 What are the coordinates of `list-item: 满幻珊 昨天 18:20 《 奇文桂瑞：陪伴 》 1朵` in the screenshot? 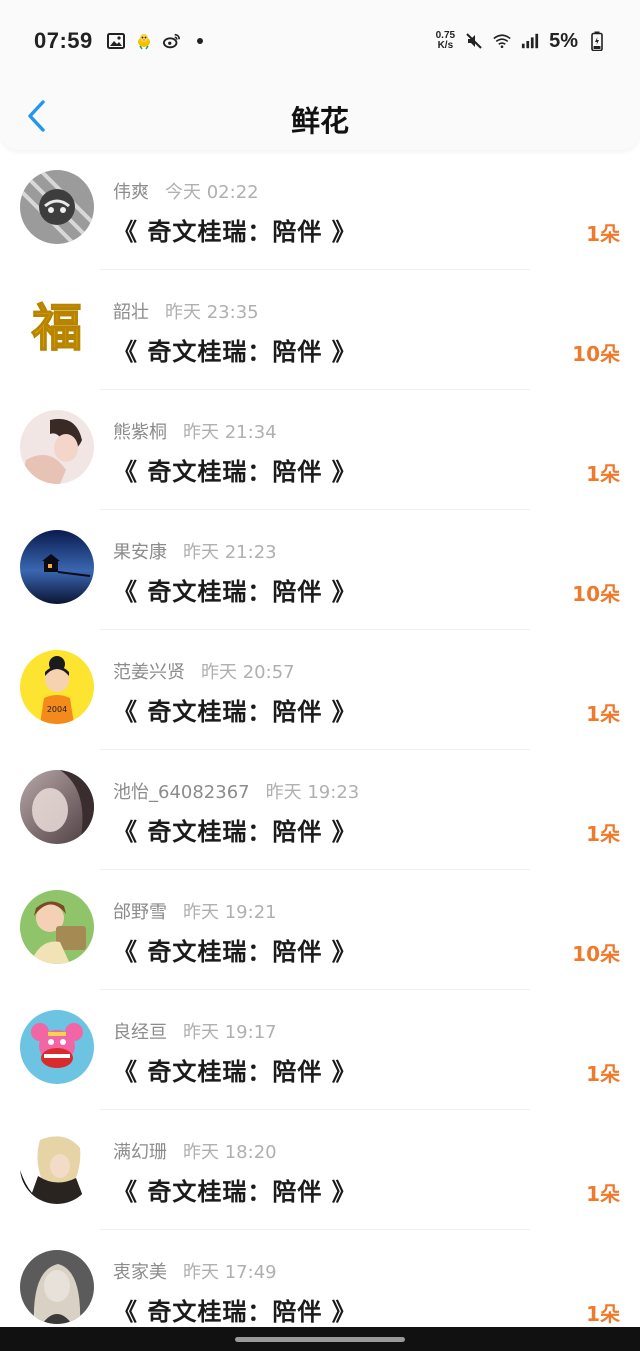 It's located at (320, 1170).